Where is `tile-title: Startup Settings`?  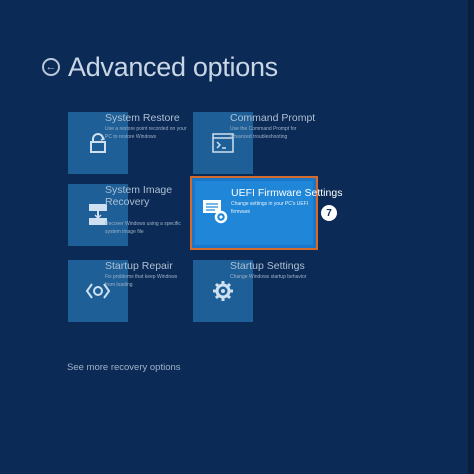 tile-title: Startup Settings is located at coordinates (267, 266).